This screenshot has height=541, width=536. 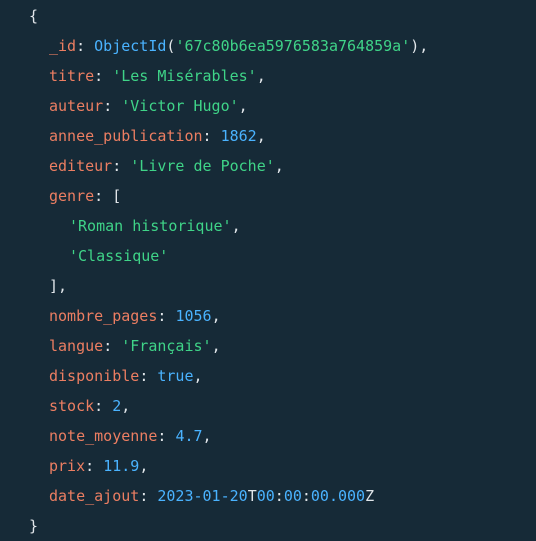 I want to click on field-key: nombre_pages, so click(x=103, y=316).